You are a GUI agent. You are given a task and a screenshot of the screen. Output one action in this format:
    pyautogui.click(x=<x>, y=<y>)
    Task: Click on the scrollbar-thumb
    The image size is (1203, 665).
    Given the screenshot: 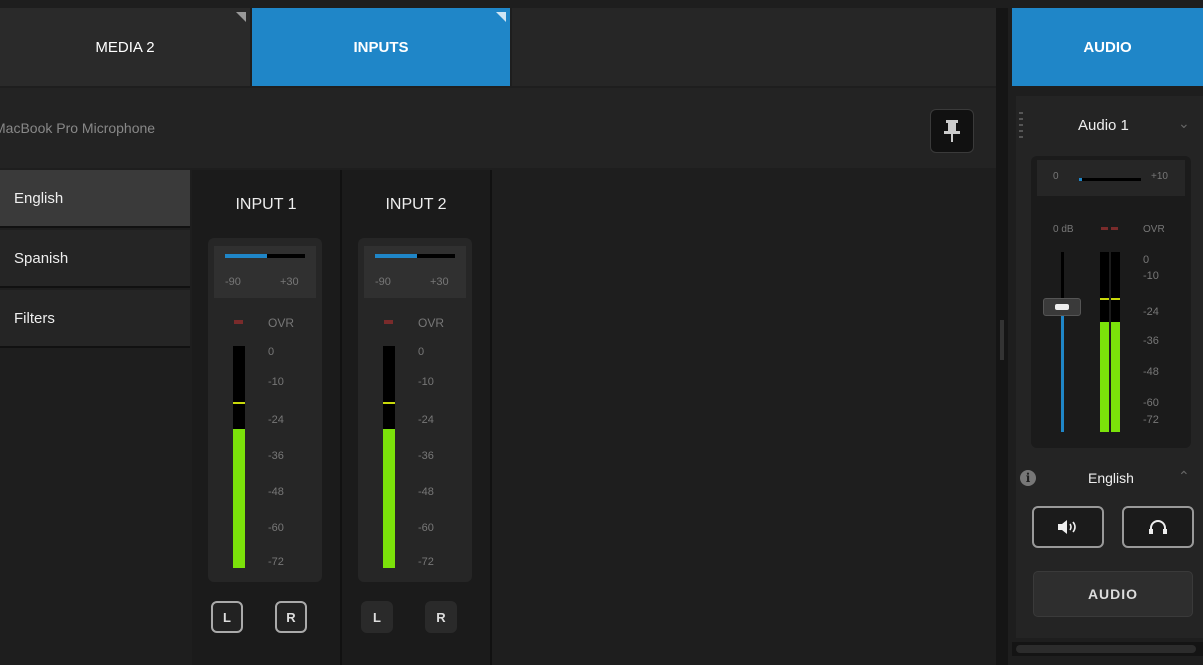 What is the action you would take?
    pyautogui.click(x=1106, y=649)
    